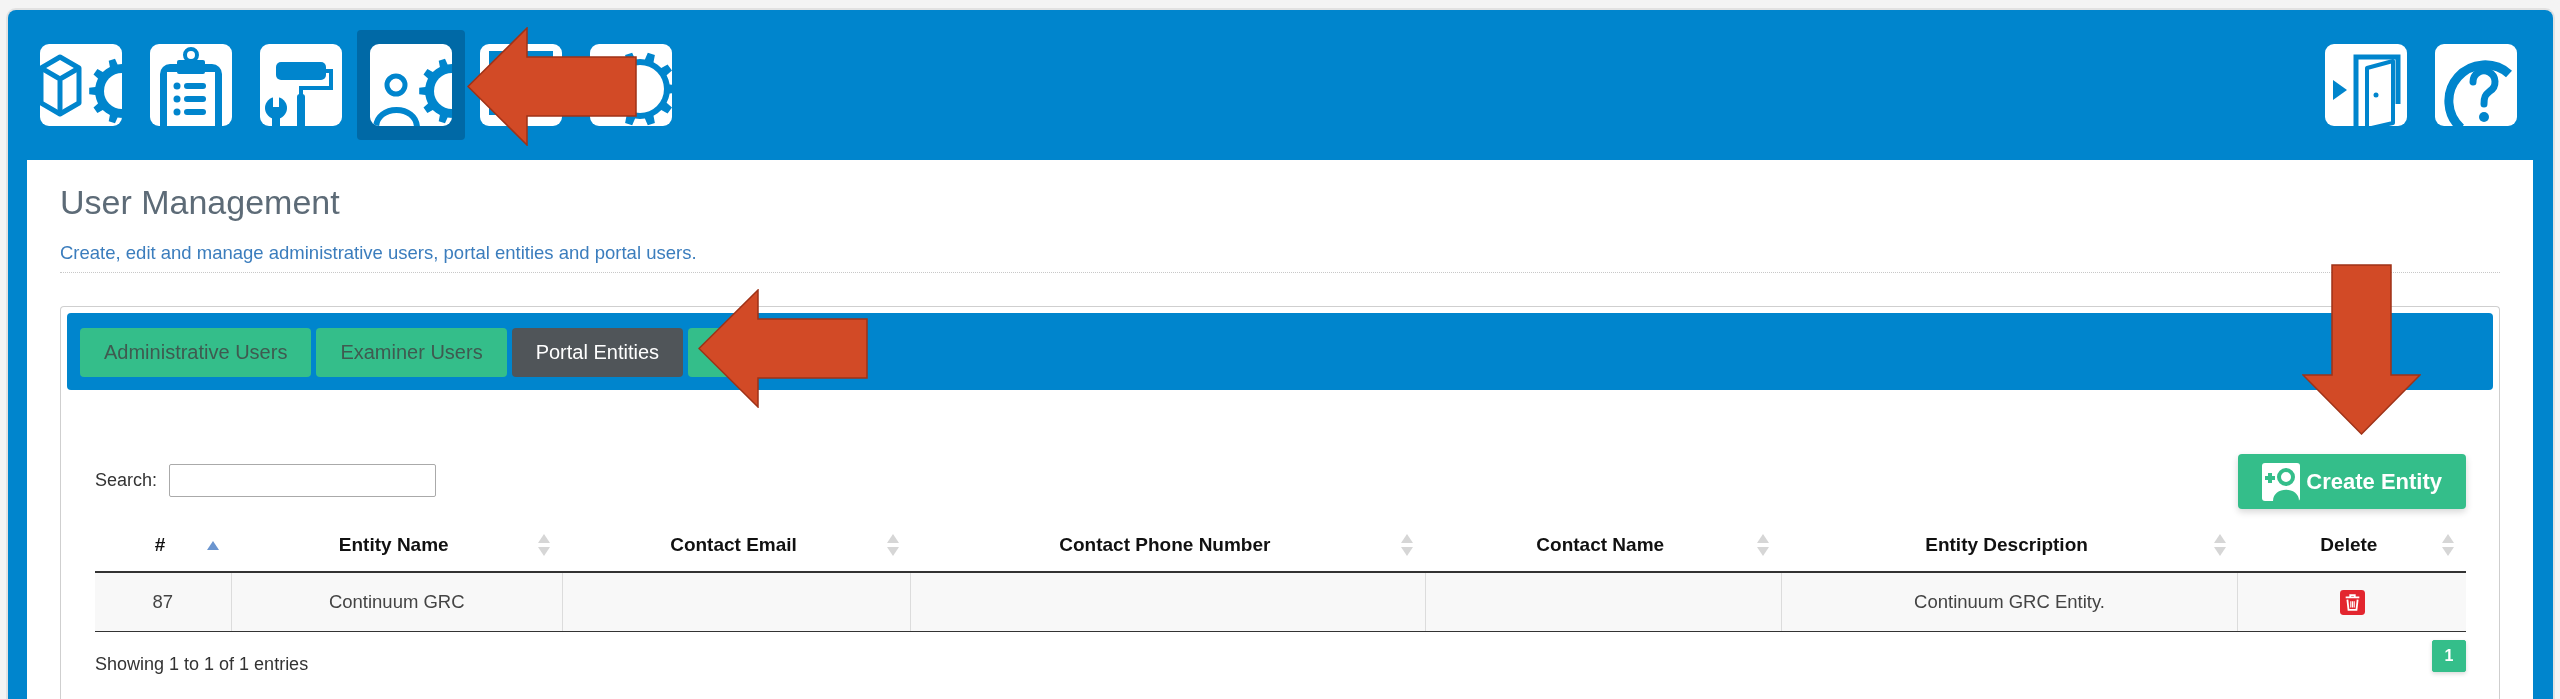  What do you see at coordinates (597, 352) in the screenshot?
I see `tab: Portal Entities` at bounding box center [597, 352].